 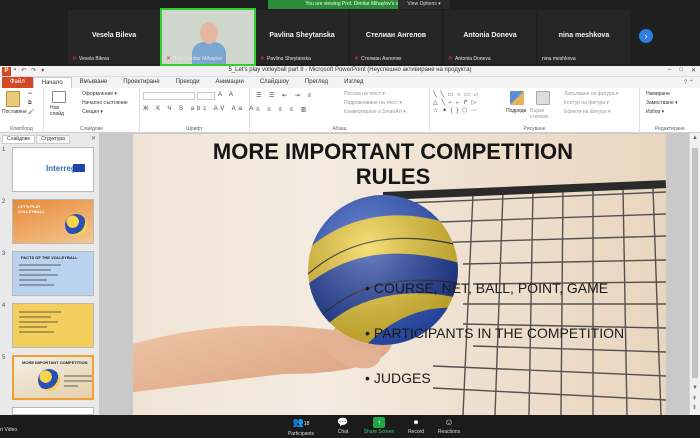 What do you see at coordinates (695, 263) in the screenshot?
I see `scrollbar-thumb` at bounding box center [695, 263].